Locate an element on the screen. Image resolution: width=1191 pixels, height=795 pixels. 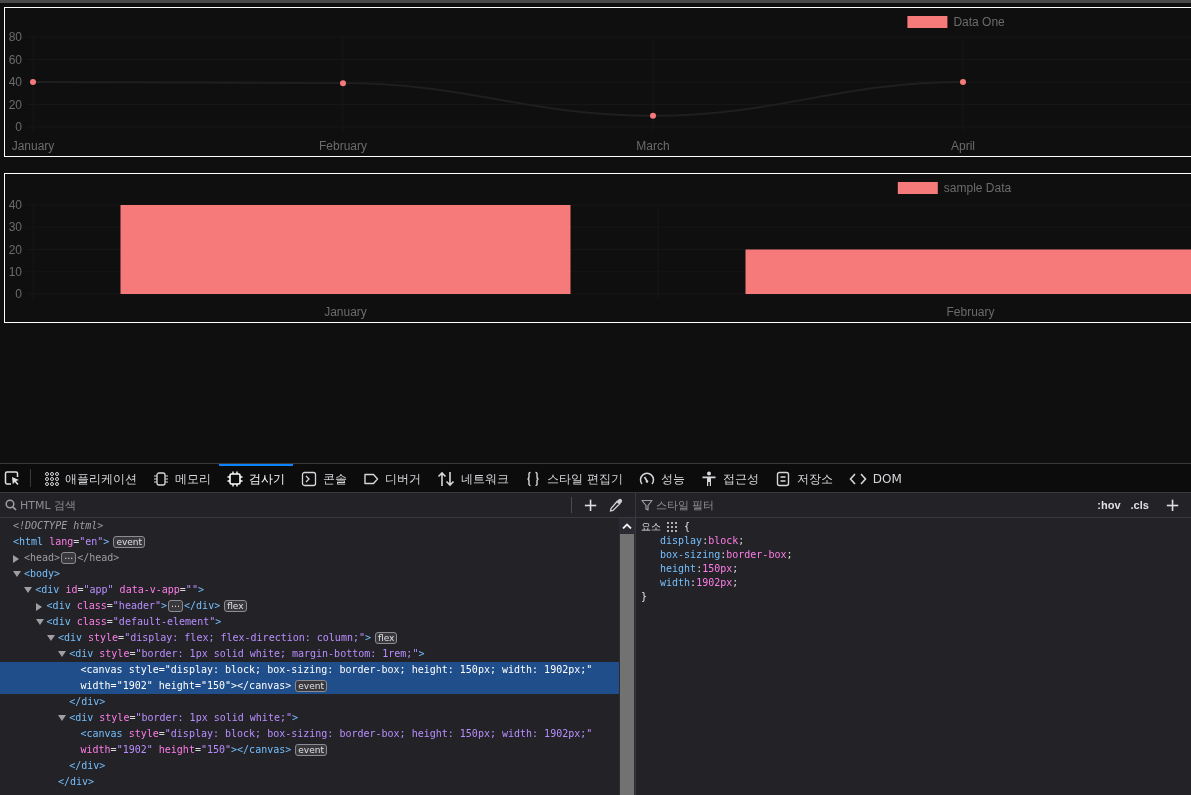
axis-tick-label: 60 is located at coordinates (15, 59).